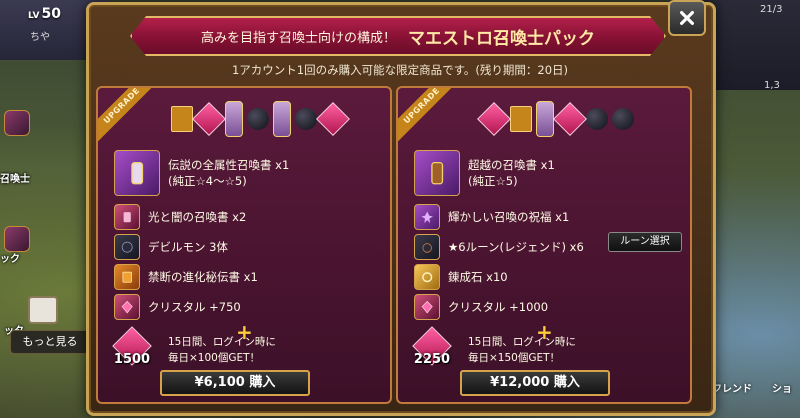  I want to click on bonus-crystal-badge: 1500, so click(132, 349).